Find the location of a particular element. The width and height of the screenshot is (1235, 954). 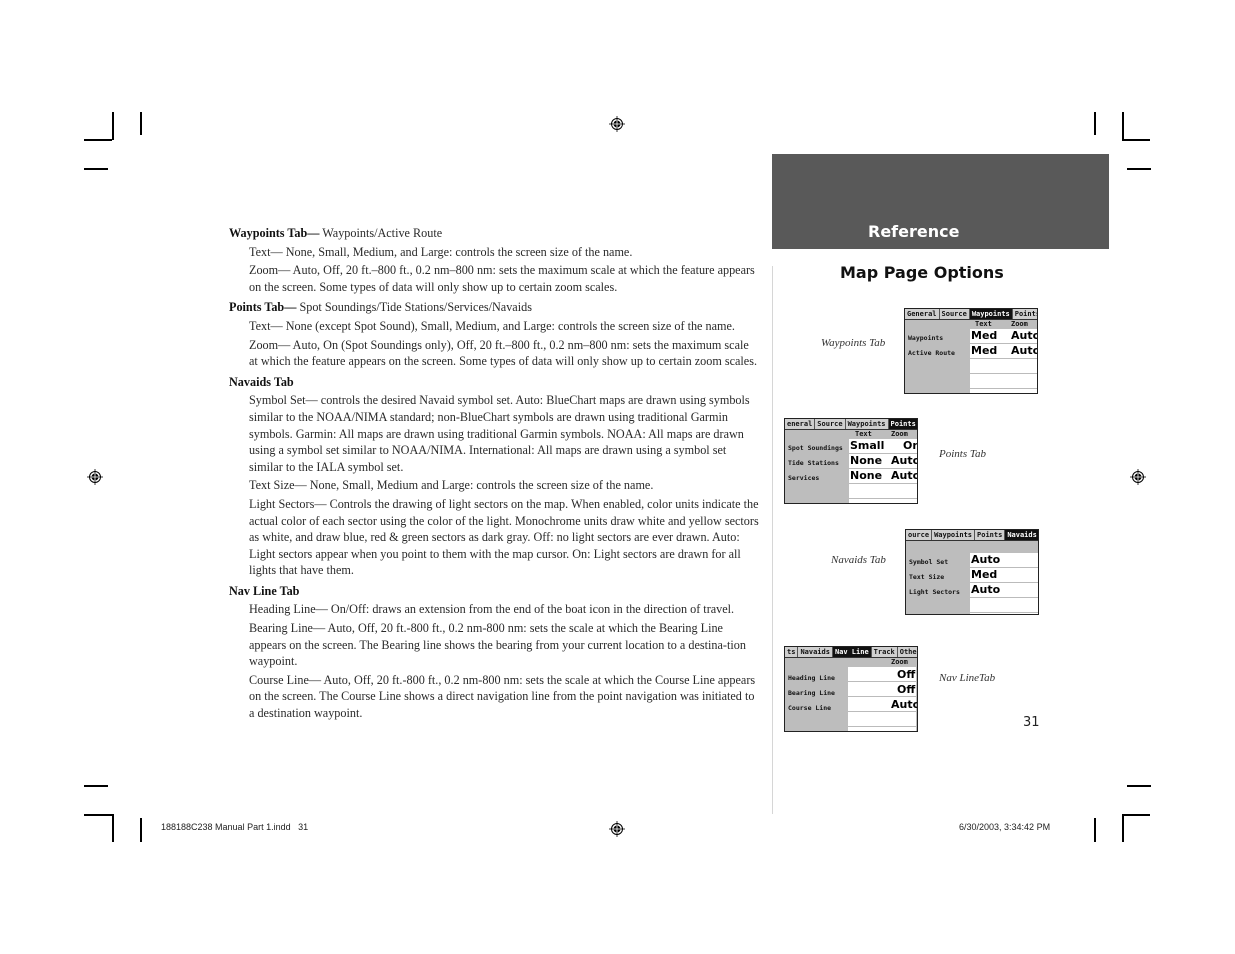

tab-navline: Nav Line is located at coordinates (852, 652).